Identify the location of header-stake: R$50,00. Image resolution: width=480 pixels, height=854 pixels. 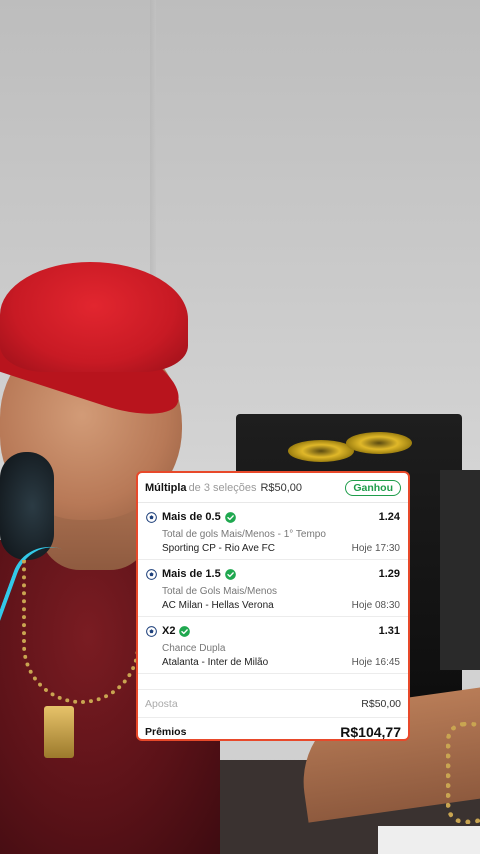
(281, 487).